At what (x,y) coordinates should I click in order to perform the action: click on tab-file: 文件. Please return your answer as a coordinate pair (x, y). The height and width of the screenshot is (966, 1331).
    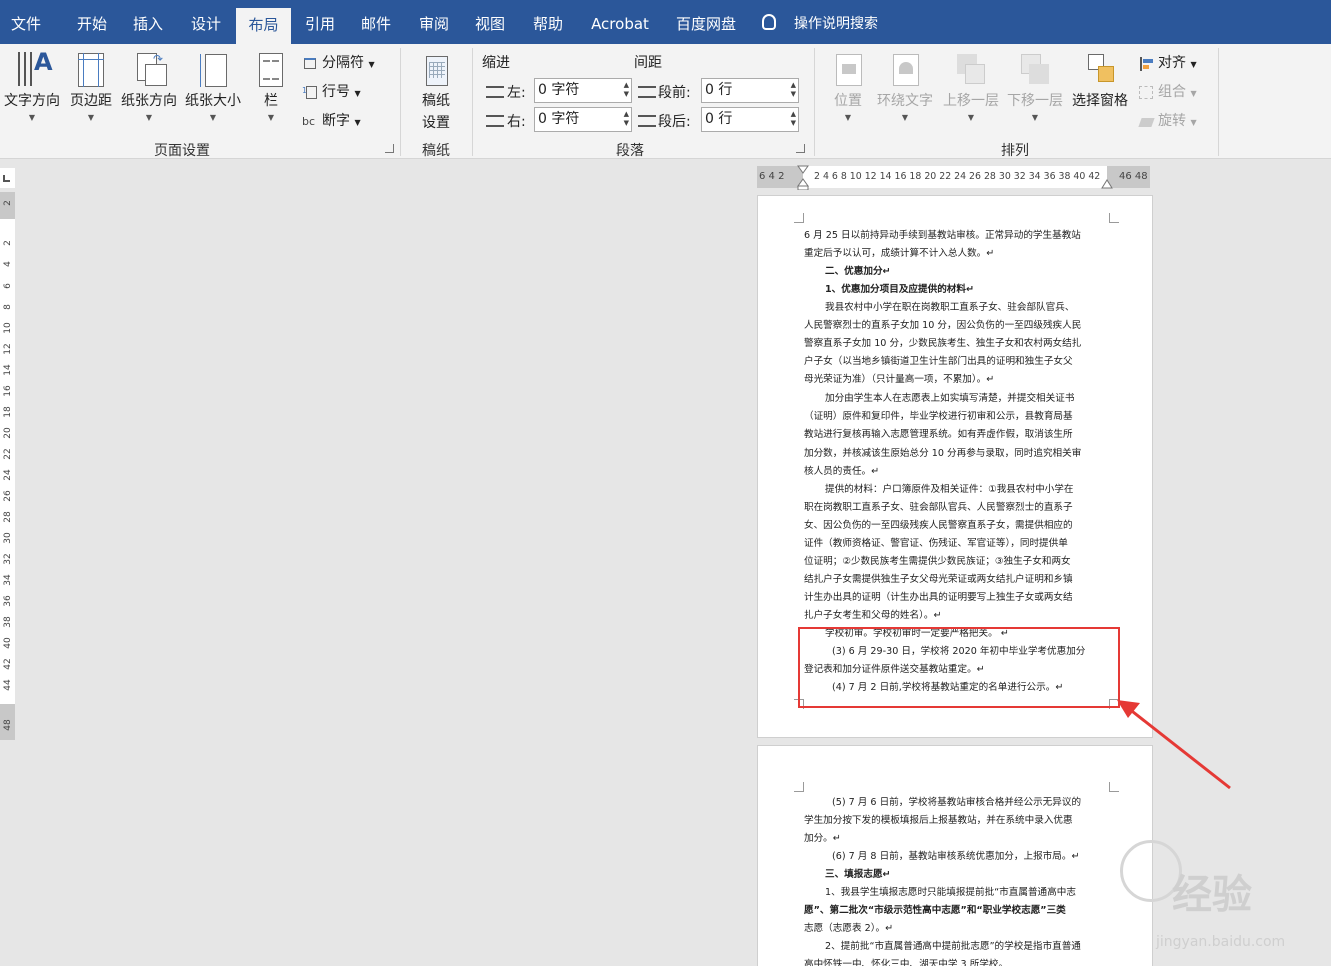
    Looking at the image, I should click on (26, 25).